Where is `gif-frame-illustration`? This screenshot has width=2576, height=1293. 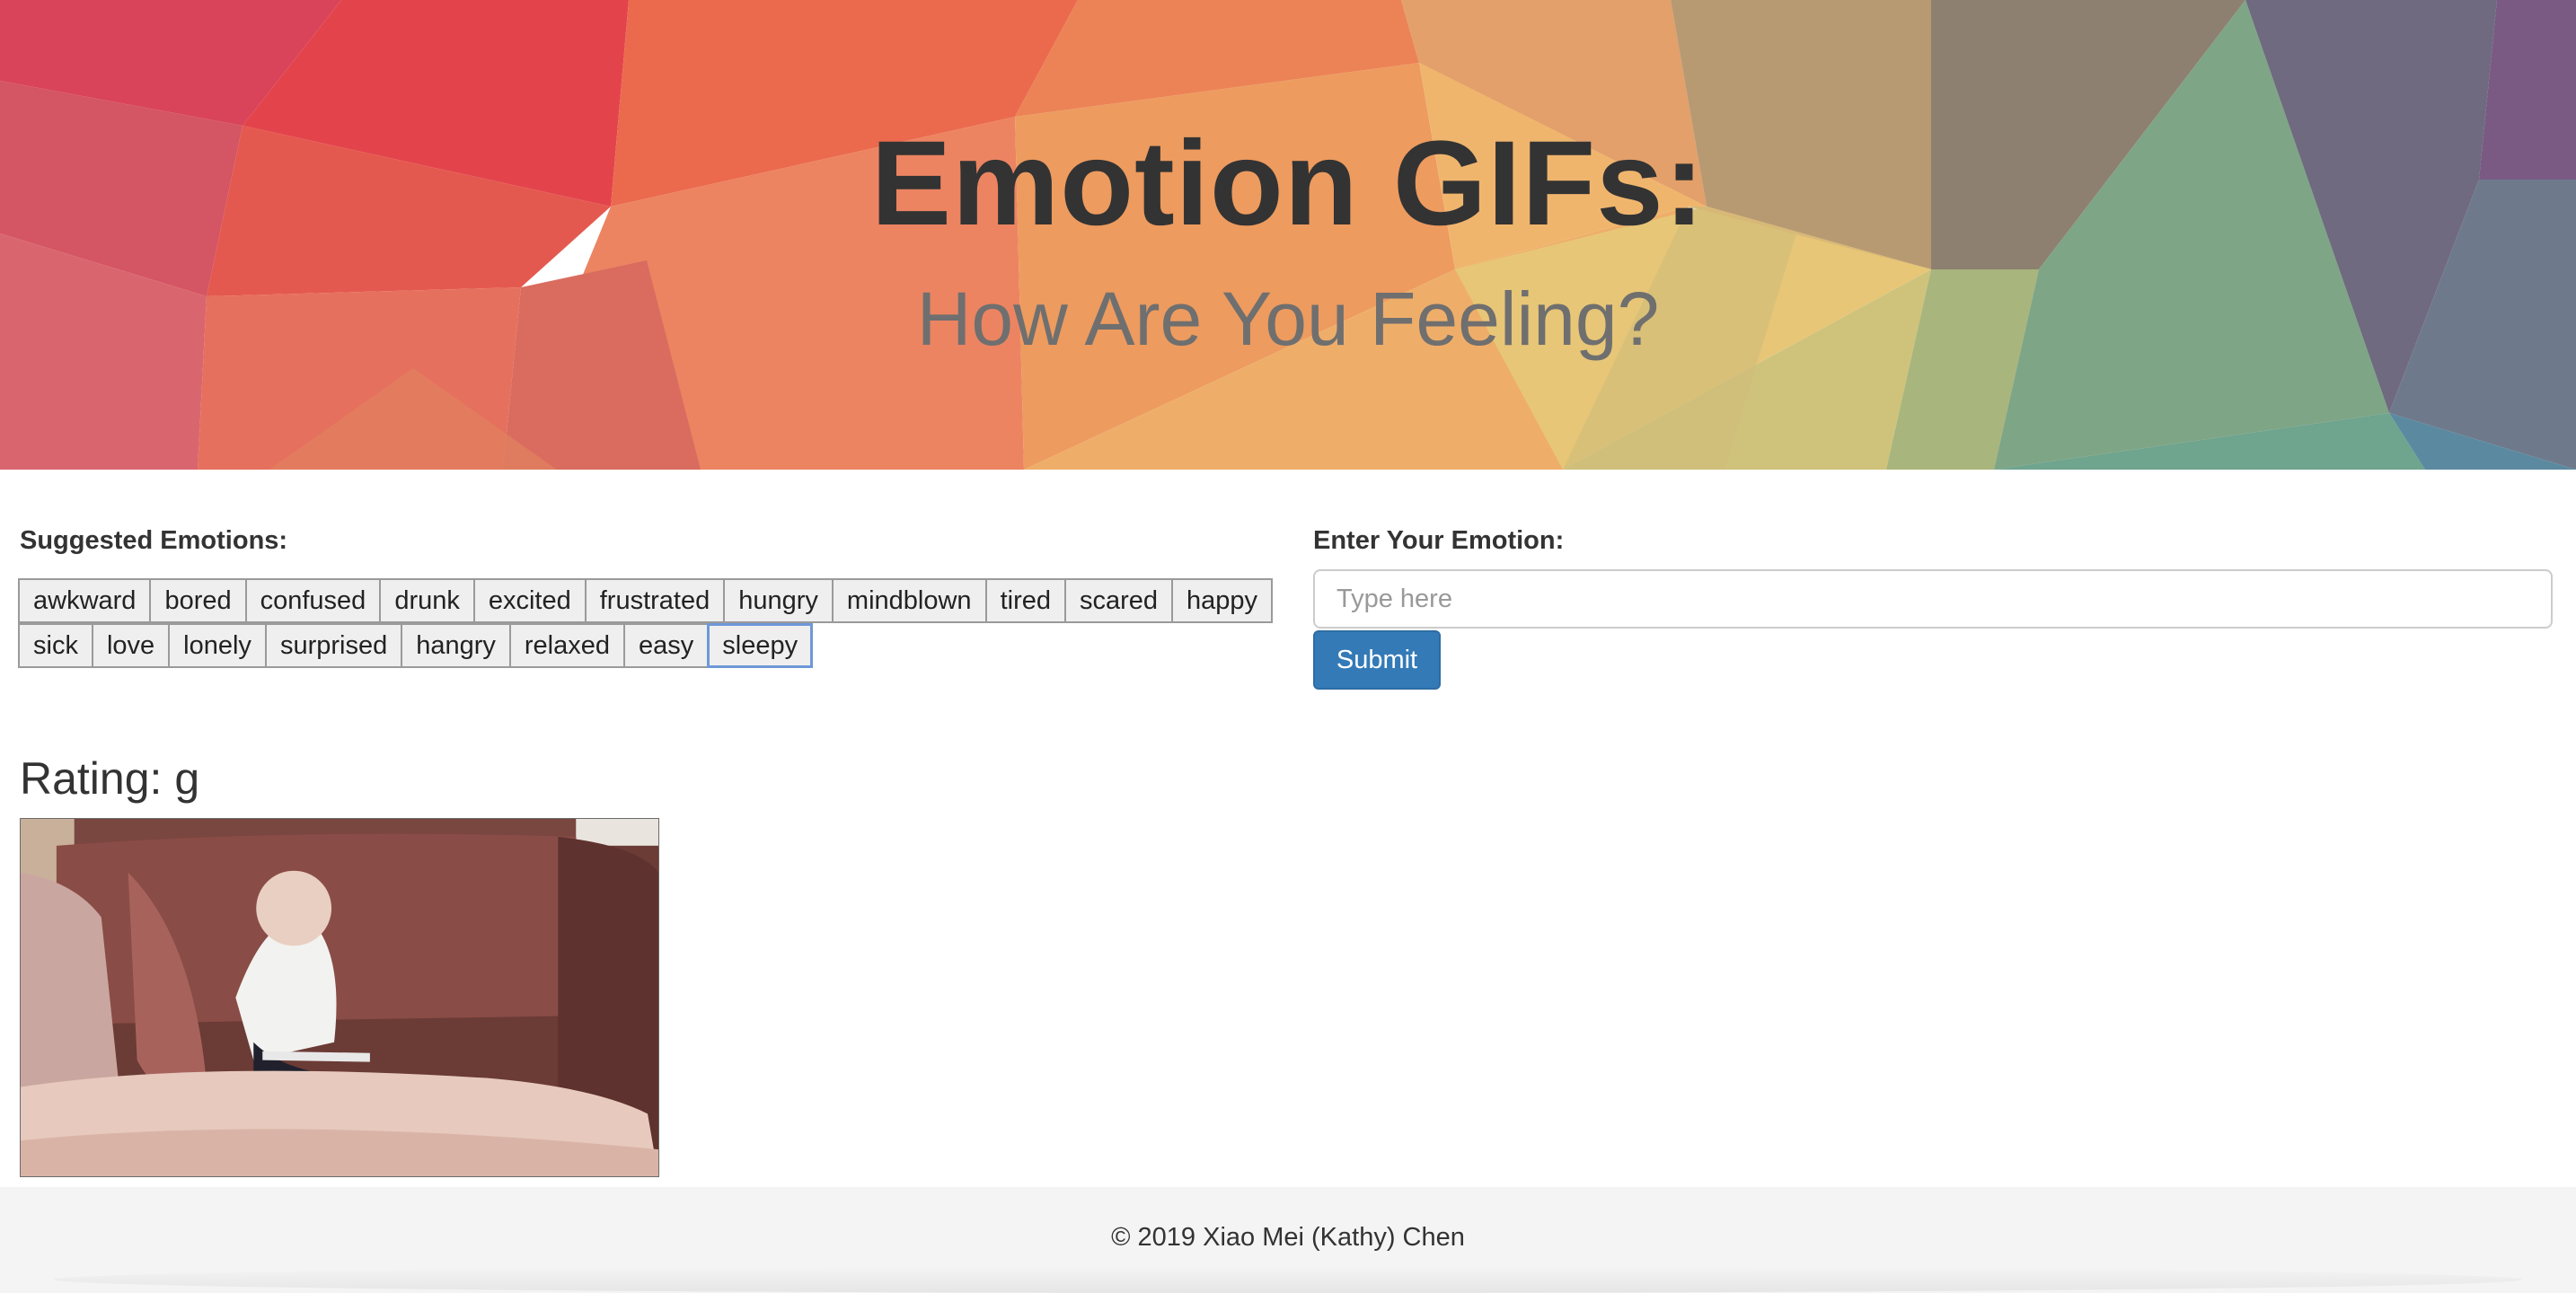 gif-frame-illustration is located at coordinates (339, 997).